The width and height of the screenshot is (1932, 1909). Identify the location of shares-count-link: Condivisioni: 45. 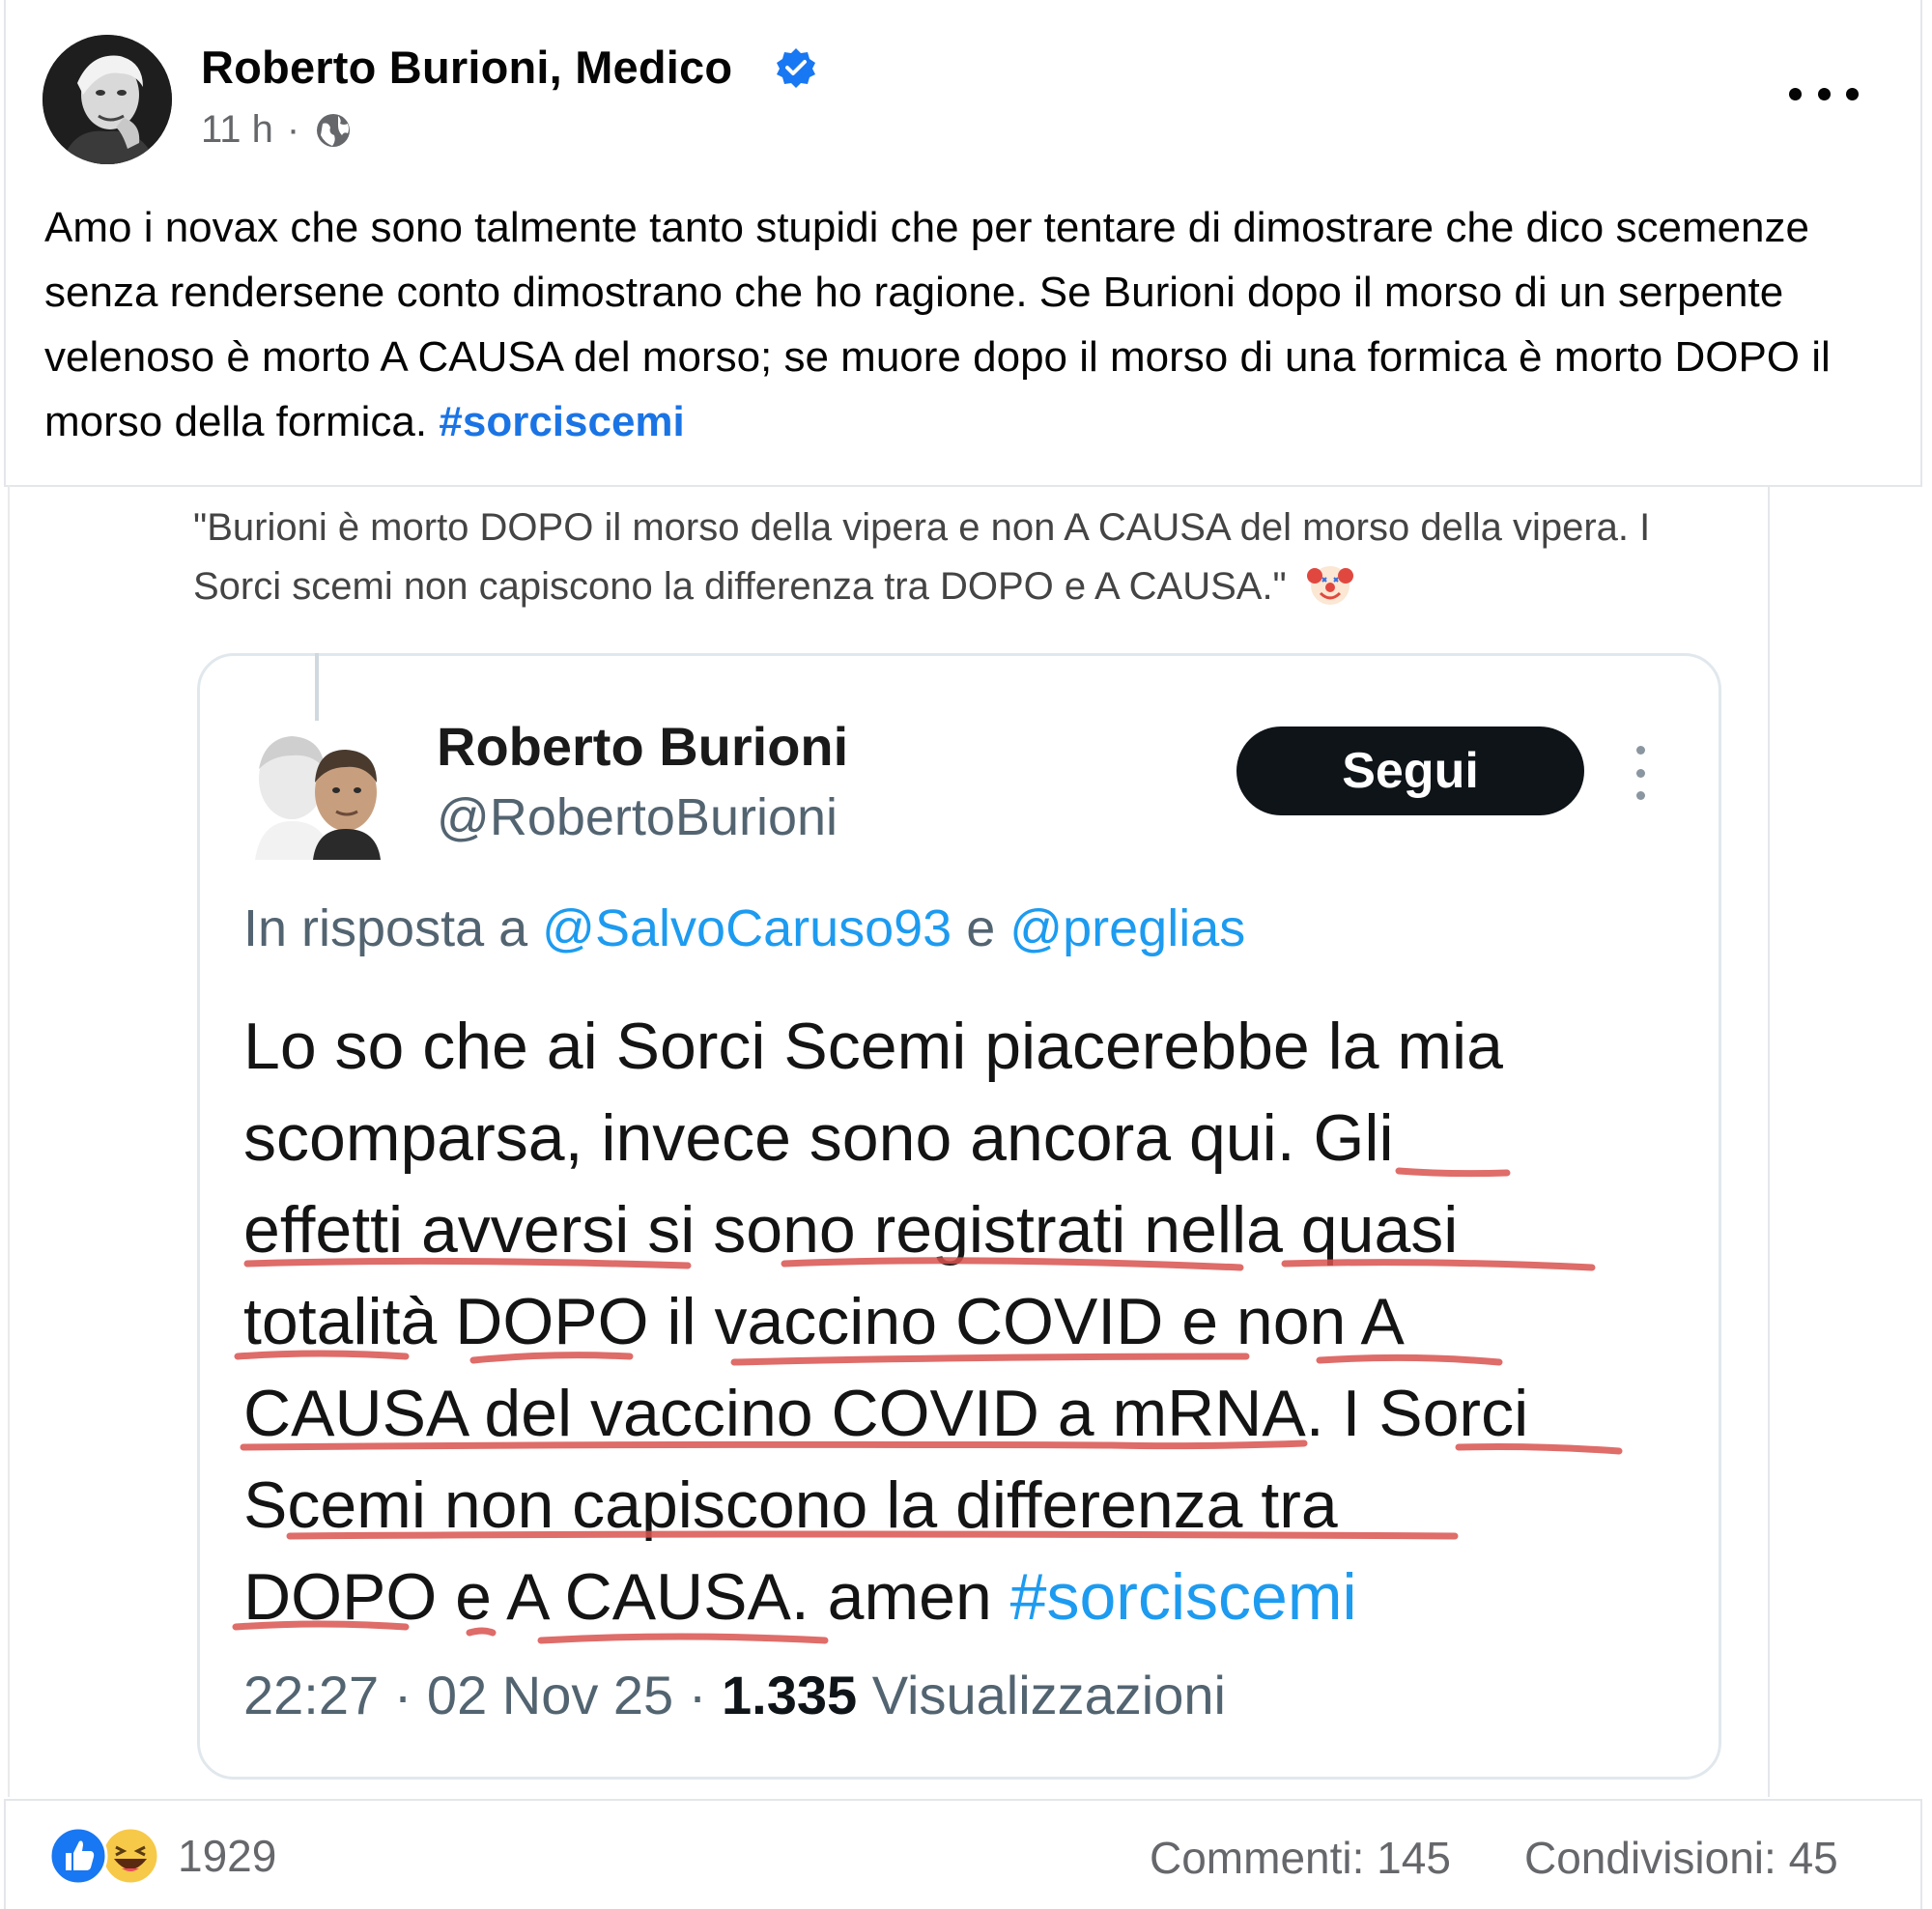
(1681, 1858).